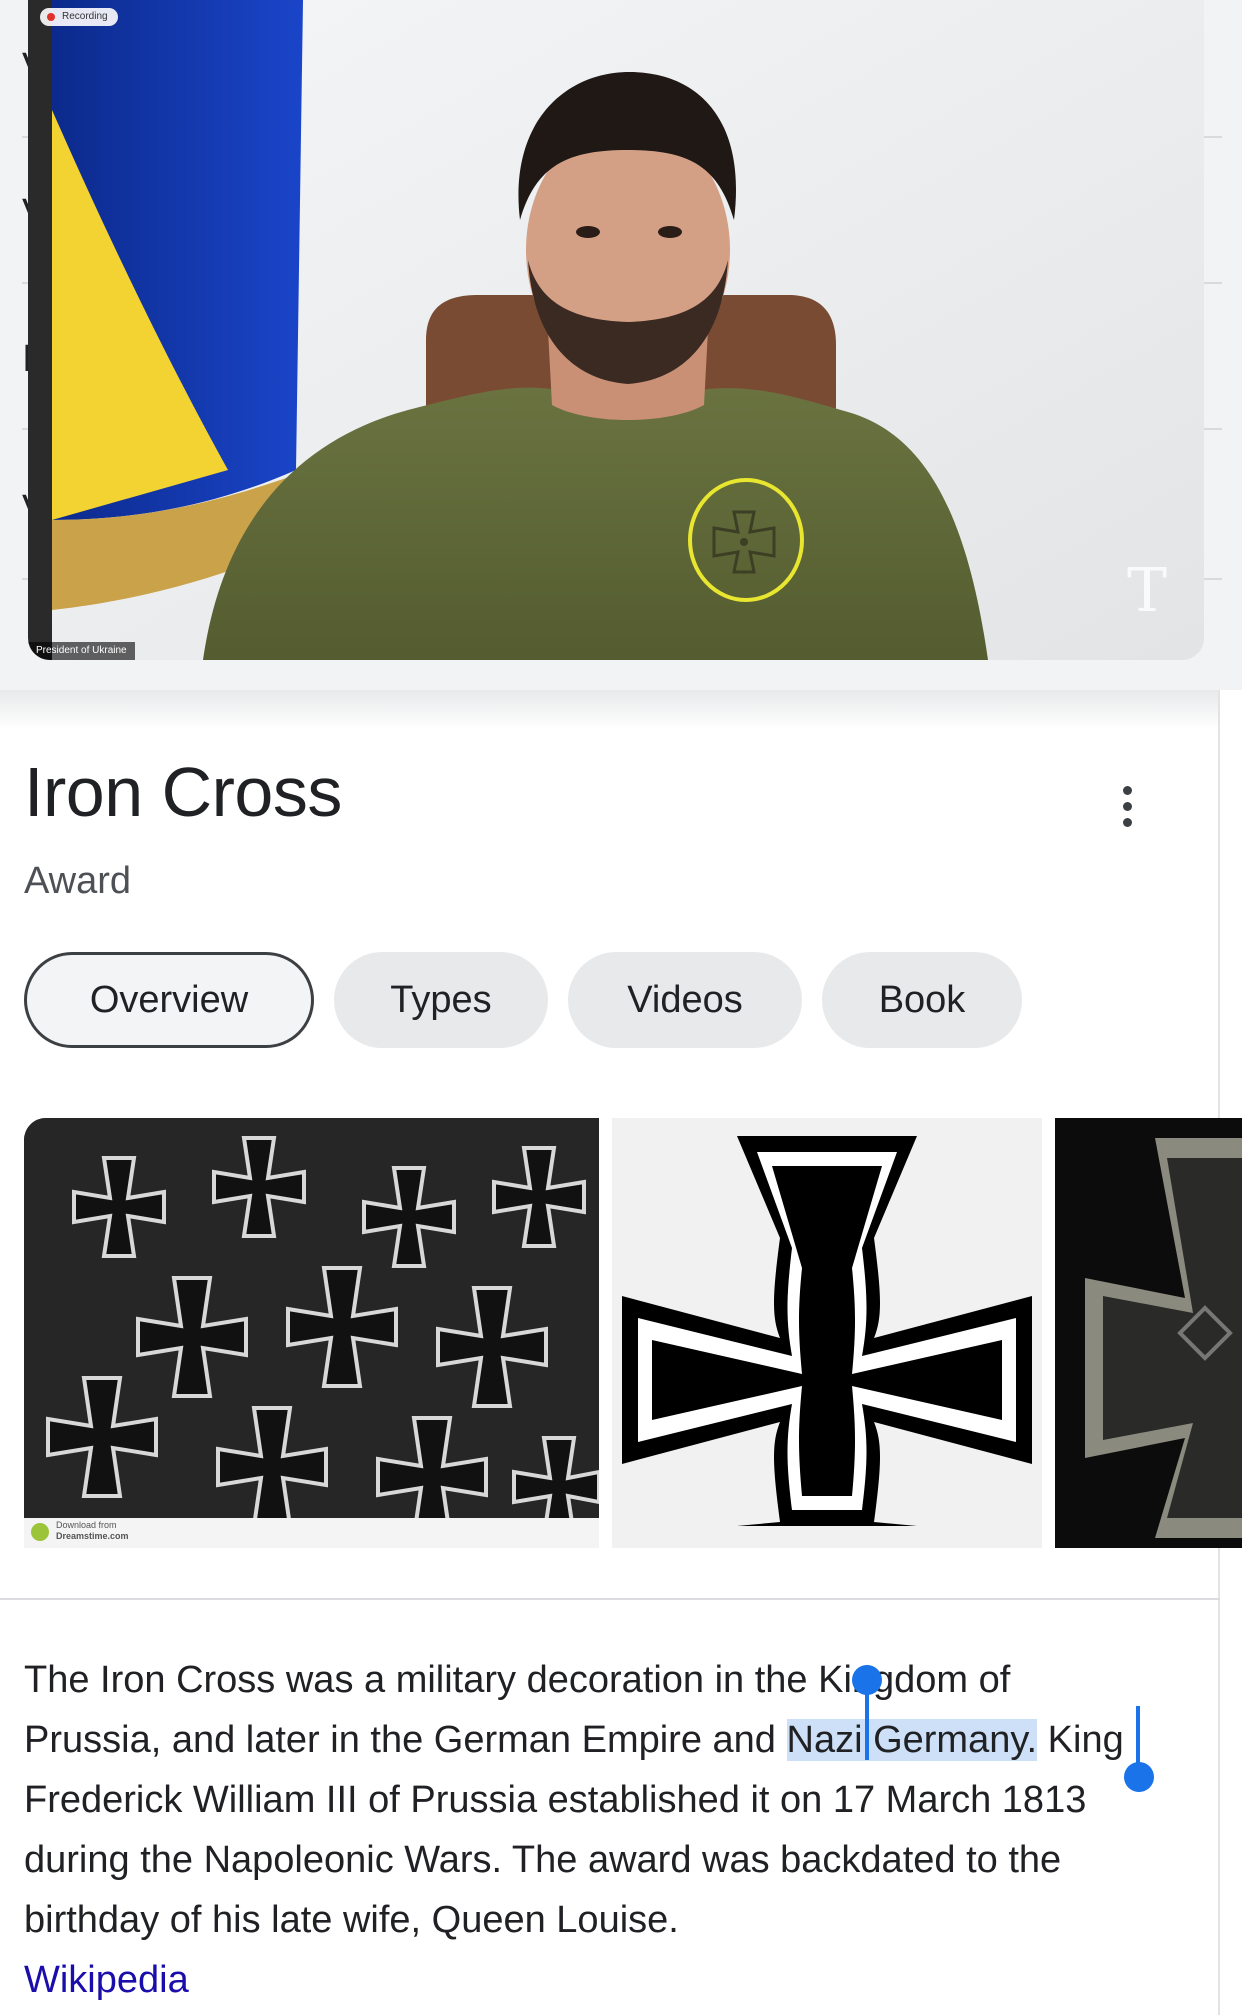 This screenshot has height=2015, width=1242. I want to click on iron-cross-pile-graphic, so click(311, 1333).